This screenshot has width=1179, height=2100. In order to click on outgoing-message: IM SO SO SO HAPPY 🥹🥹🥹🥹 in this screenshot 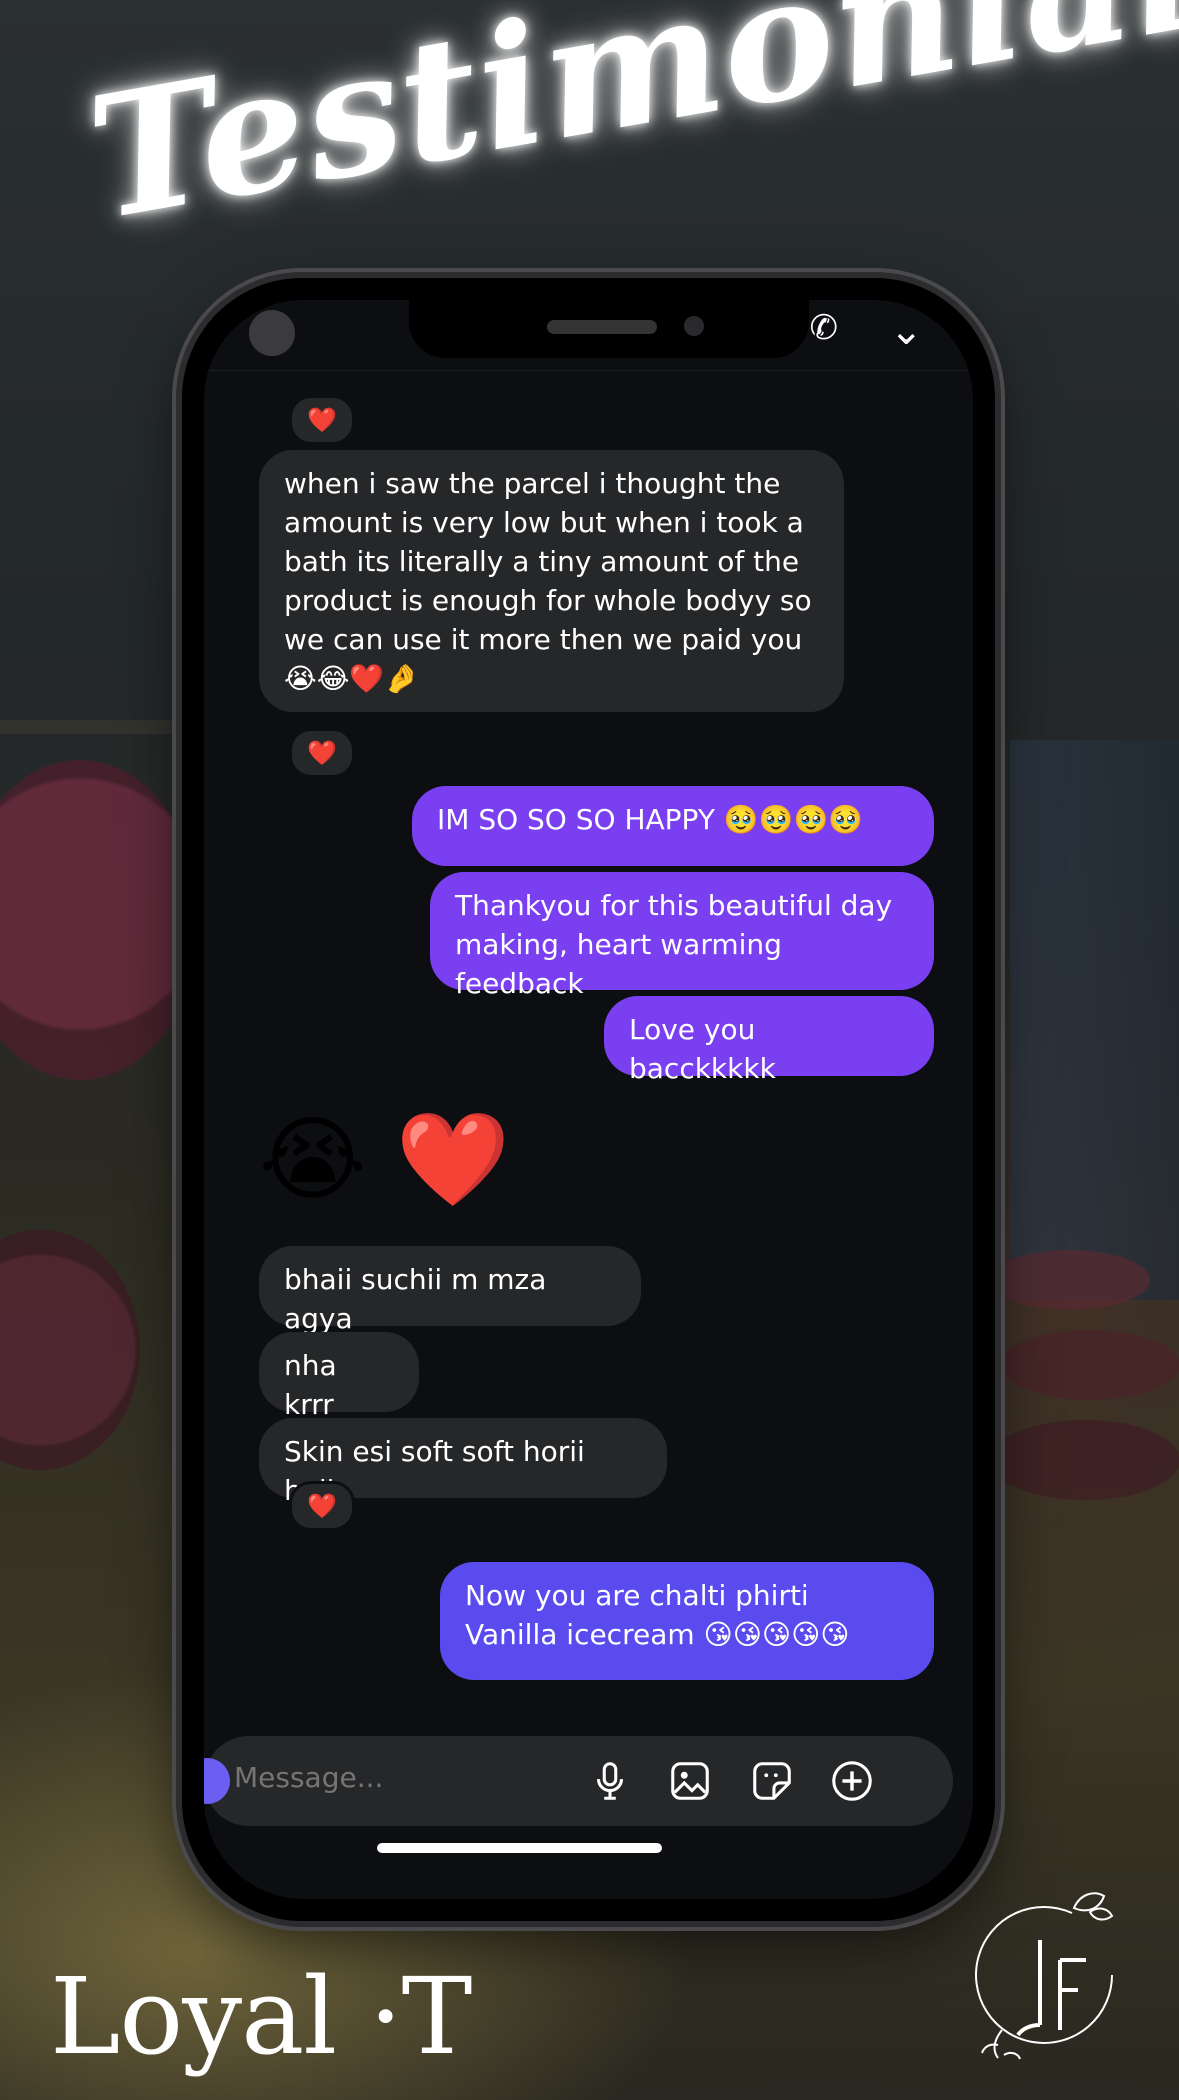, I will do `click(673, 826)`.